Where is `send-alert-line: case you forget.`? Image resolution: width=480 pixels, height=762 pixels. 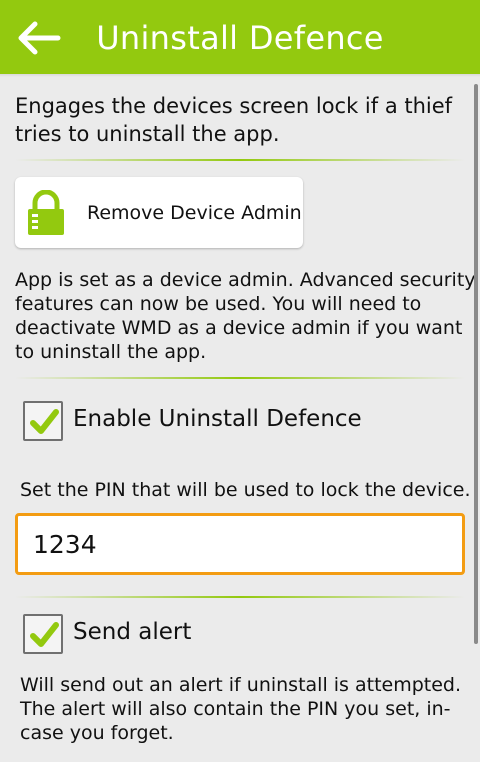 send-alert-line: case you forget. is located at coordinates (97, 733).